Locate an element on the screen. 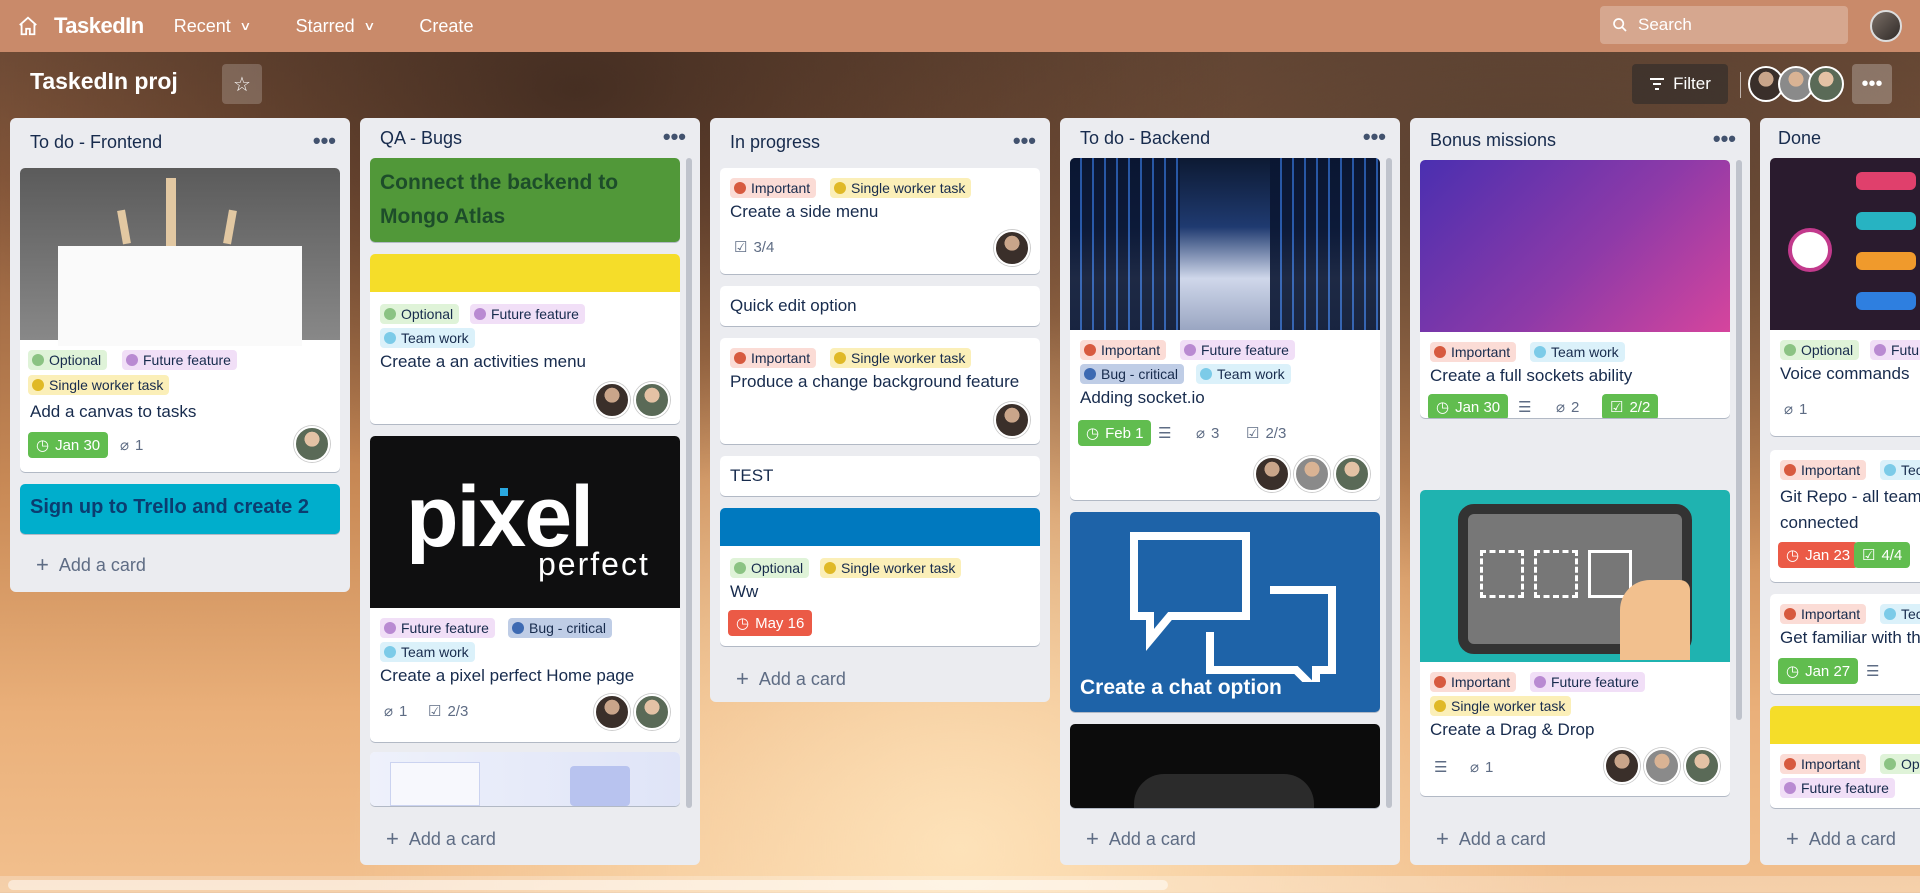 The image size is (1920, 893). list-title: To do - Backend is located at coordinates (1145, 138).